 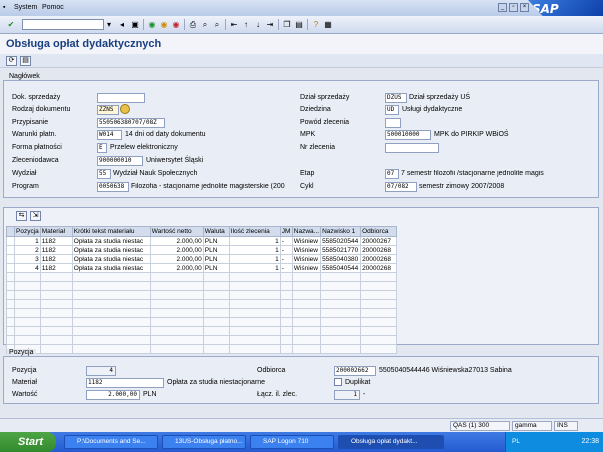 I want to click on command-field, so click(x=63, y=24).